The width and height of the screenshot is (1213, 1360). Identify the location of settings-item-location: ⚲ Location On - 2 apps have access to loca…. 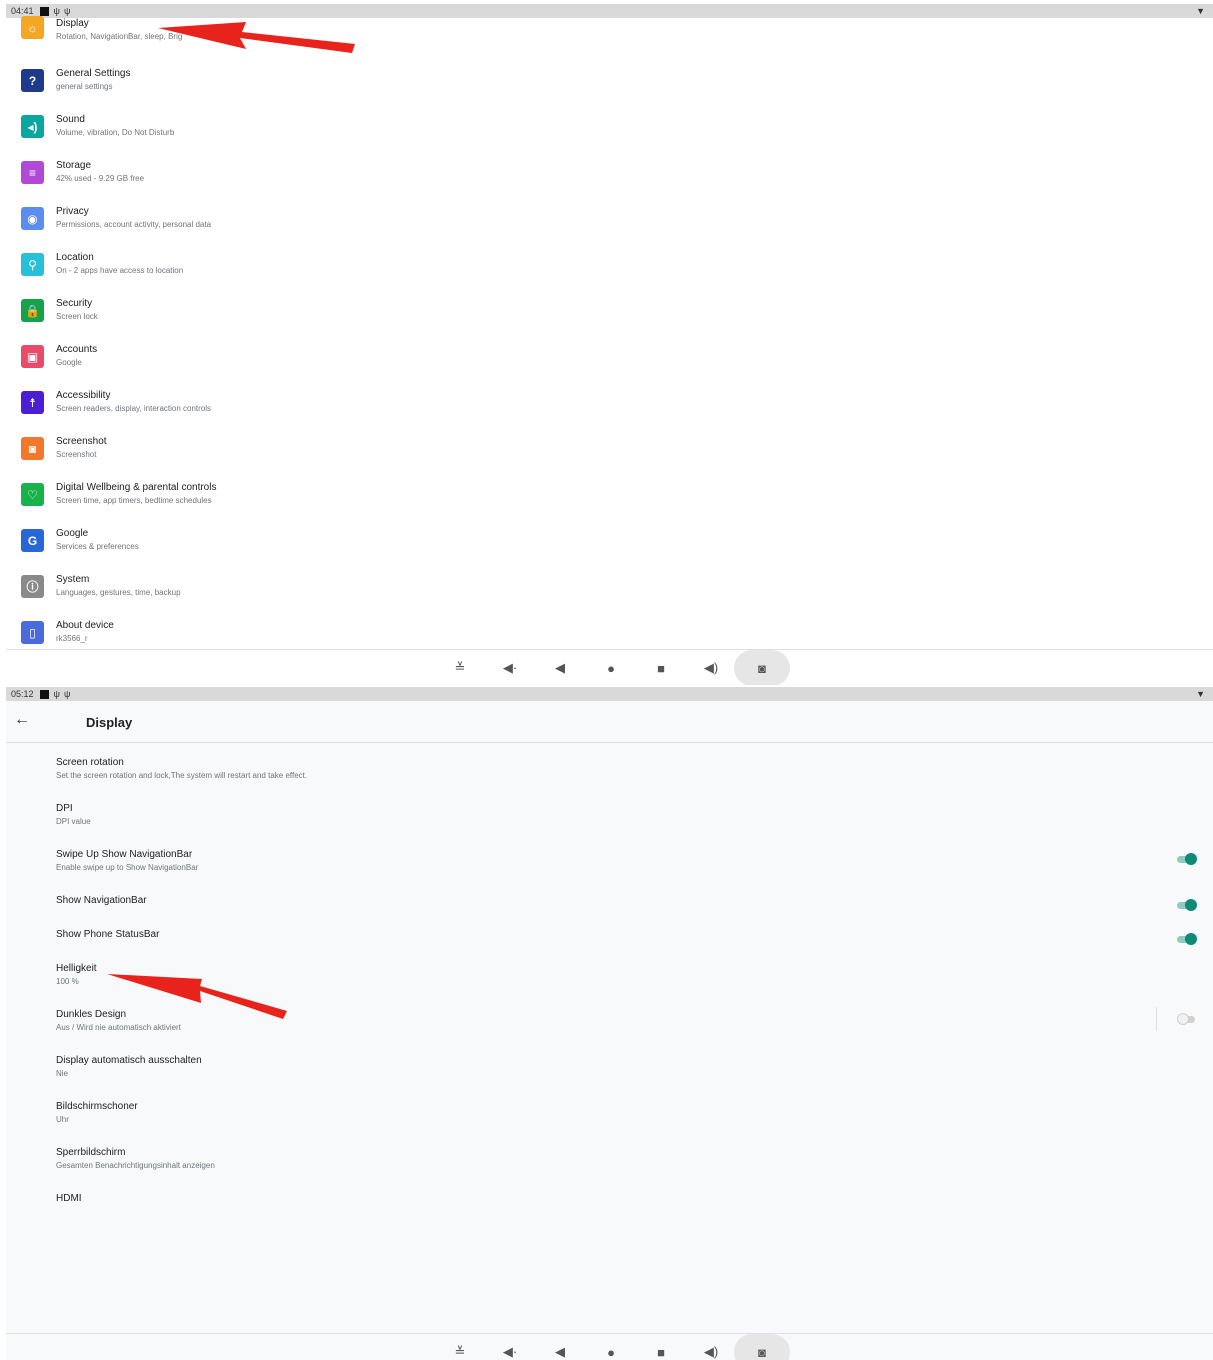
(609, 268).